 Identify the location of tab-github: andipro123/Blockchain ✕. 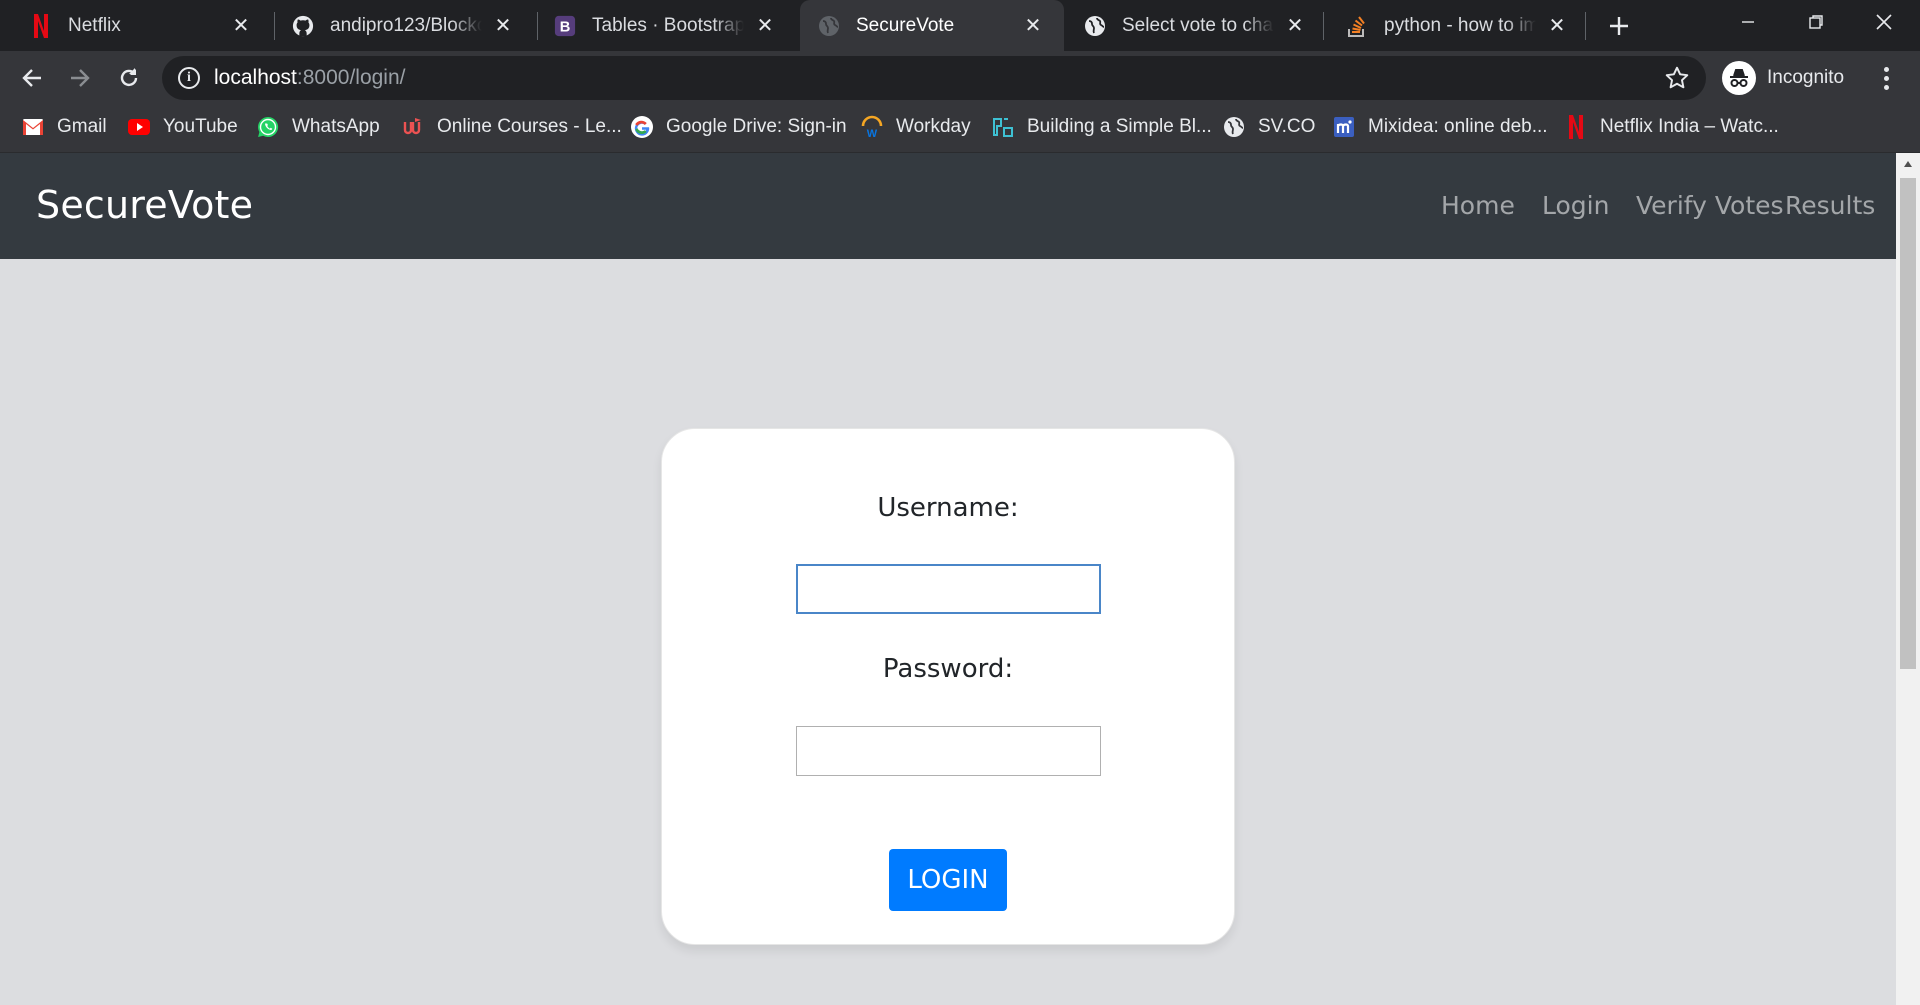
(398, 25).